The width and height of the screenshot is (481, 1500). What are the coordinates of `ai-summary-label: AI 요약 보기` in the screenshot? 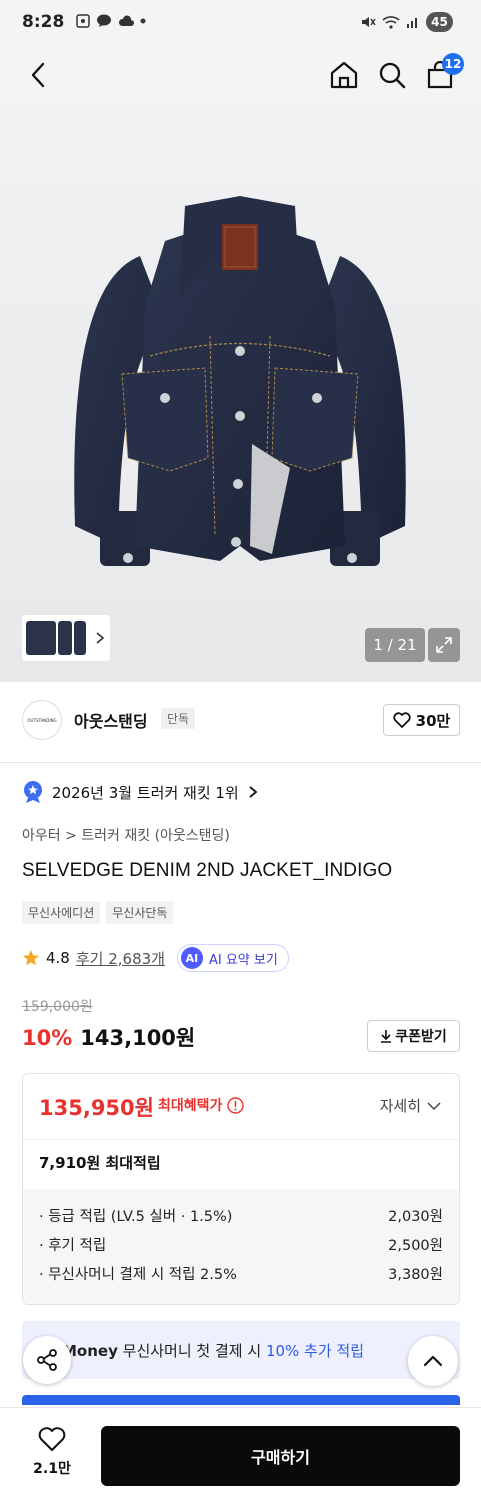 It's located at (243, 960).